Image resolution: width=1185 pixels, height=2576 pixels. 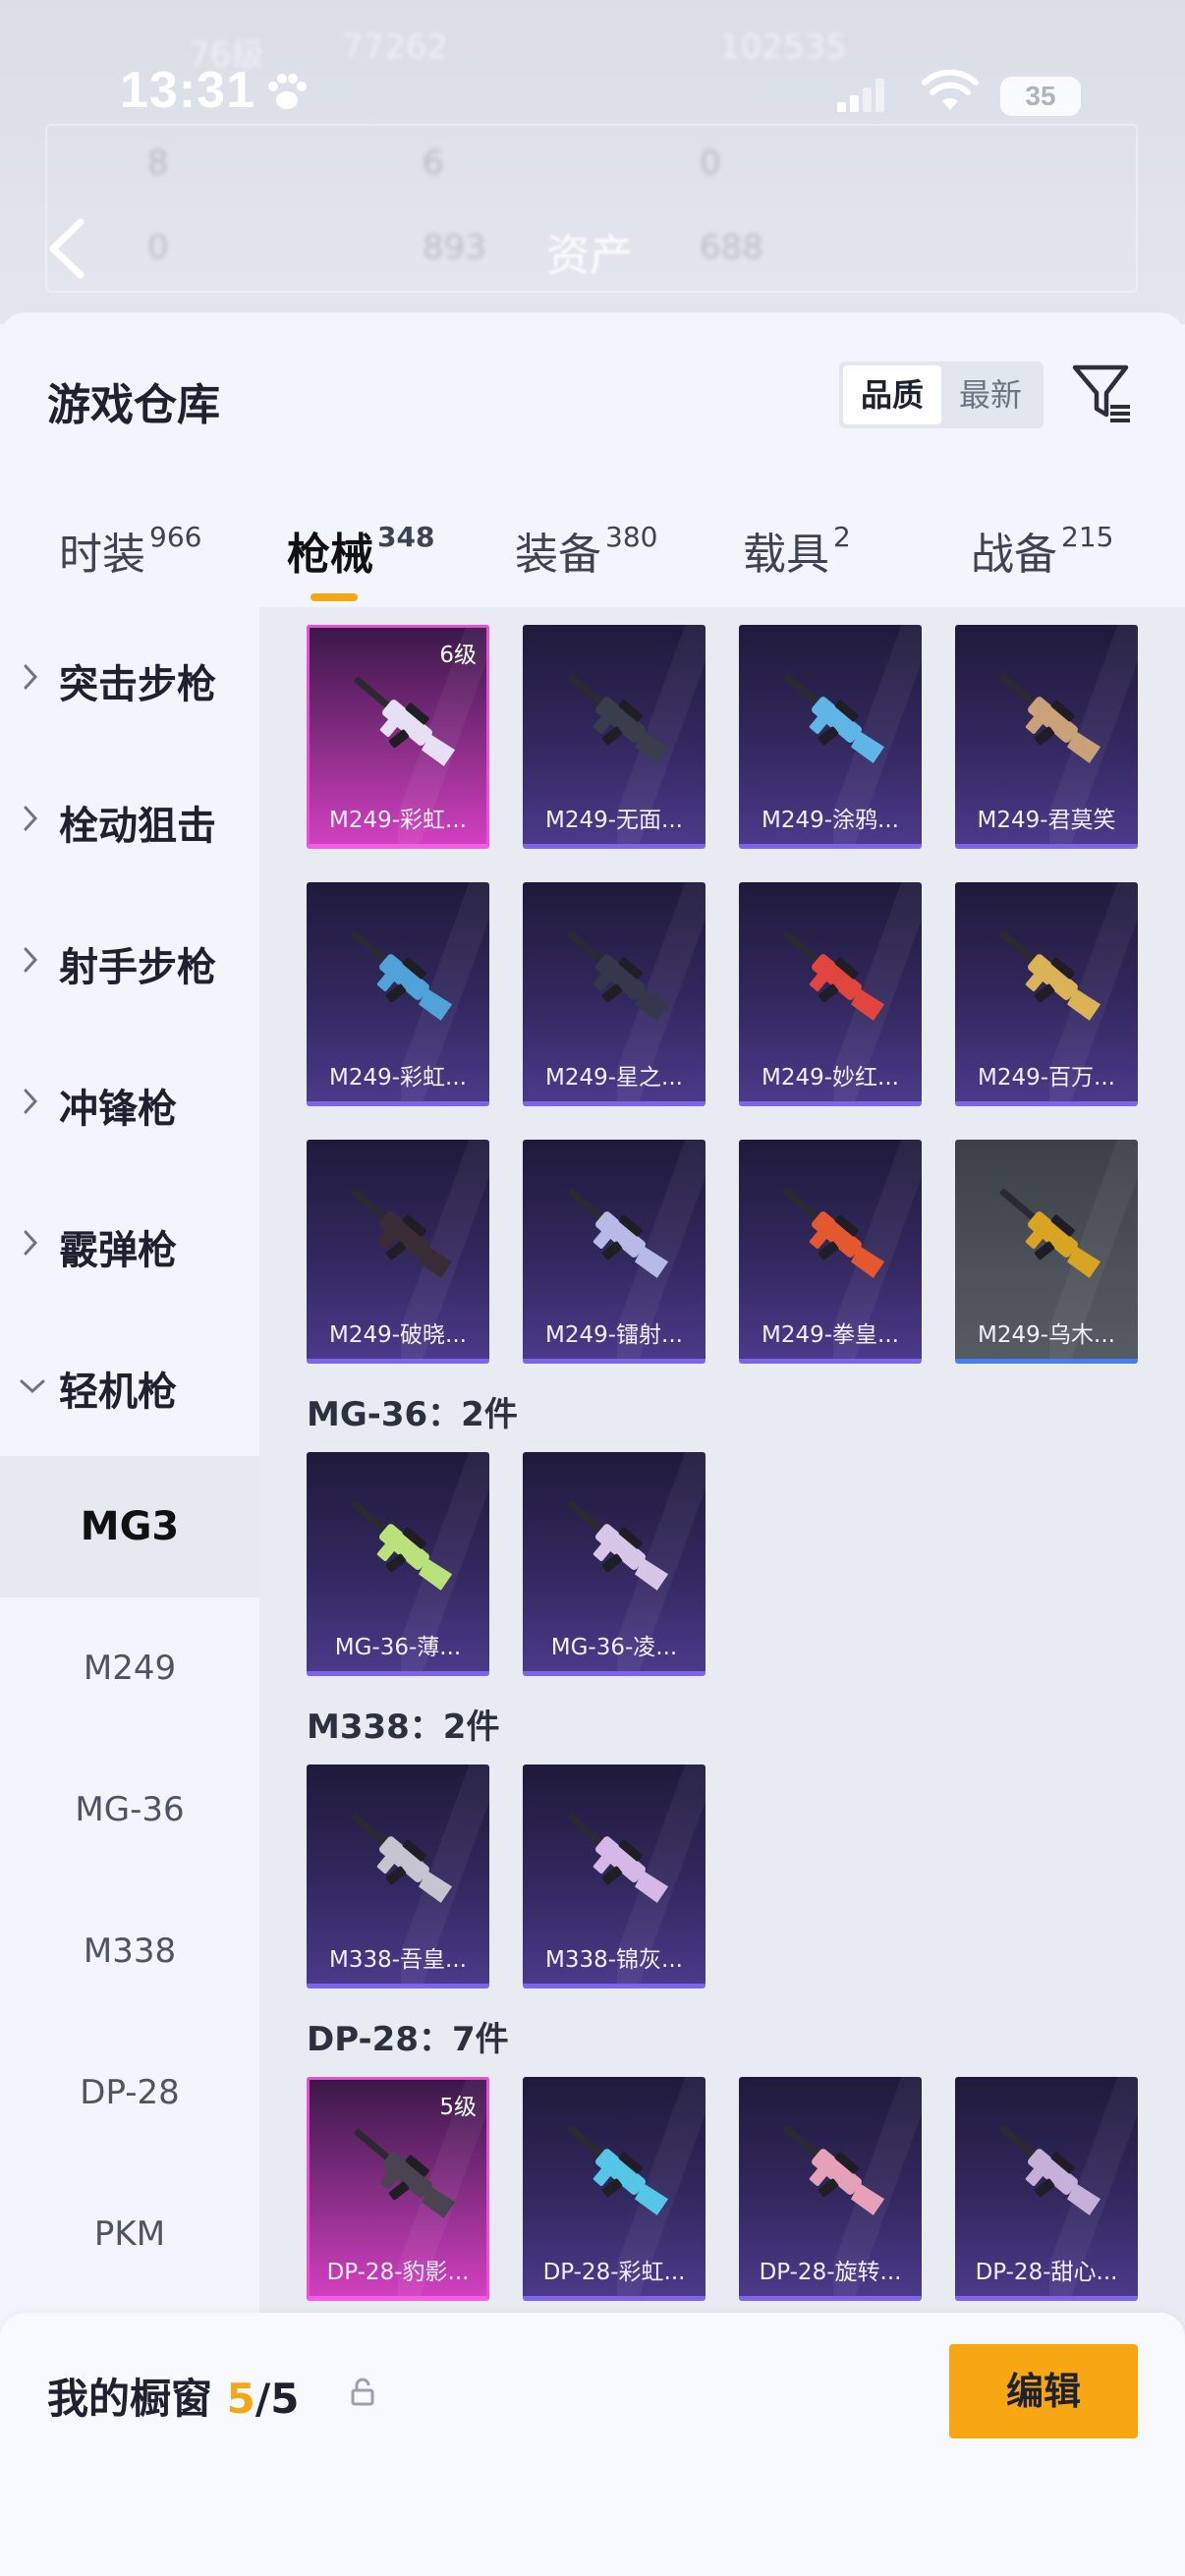 I want to click on sidebar-item-shotgun: 霰弹枪, so click(x=130, y=1244).